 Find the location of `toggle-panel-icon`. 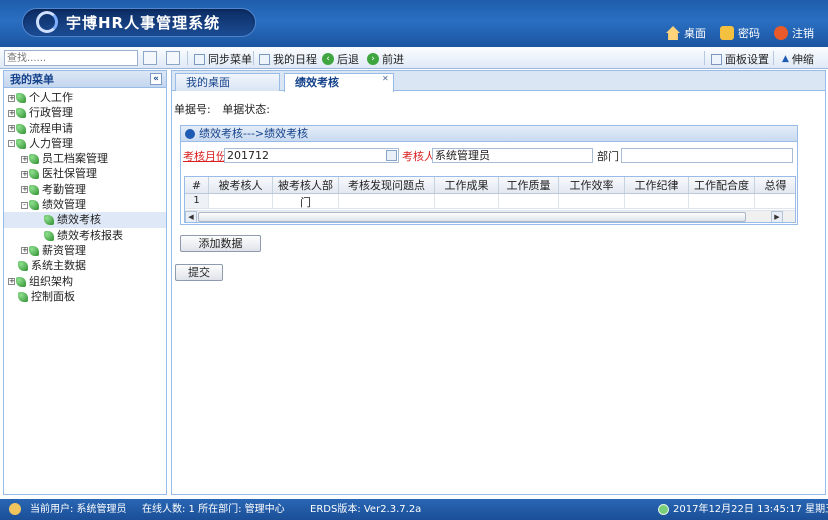

toggle-panel-icon is located at coordinates (173, 58).